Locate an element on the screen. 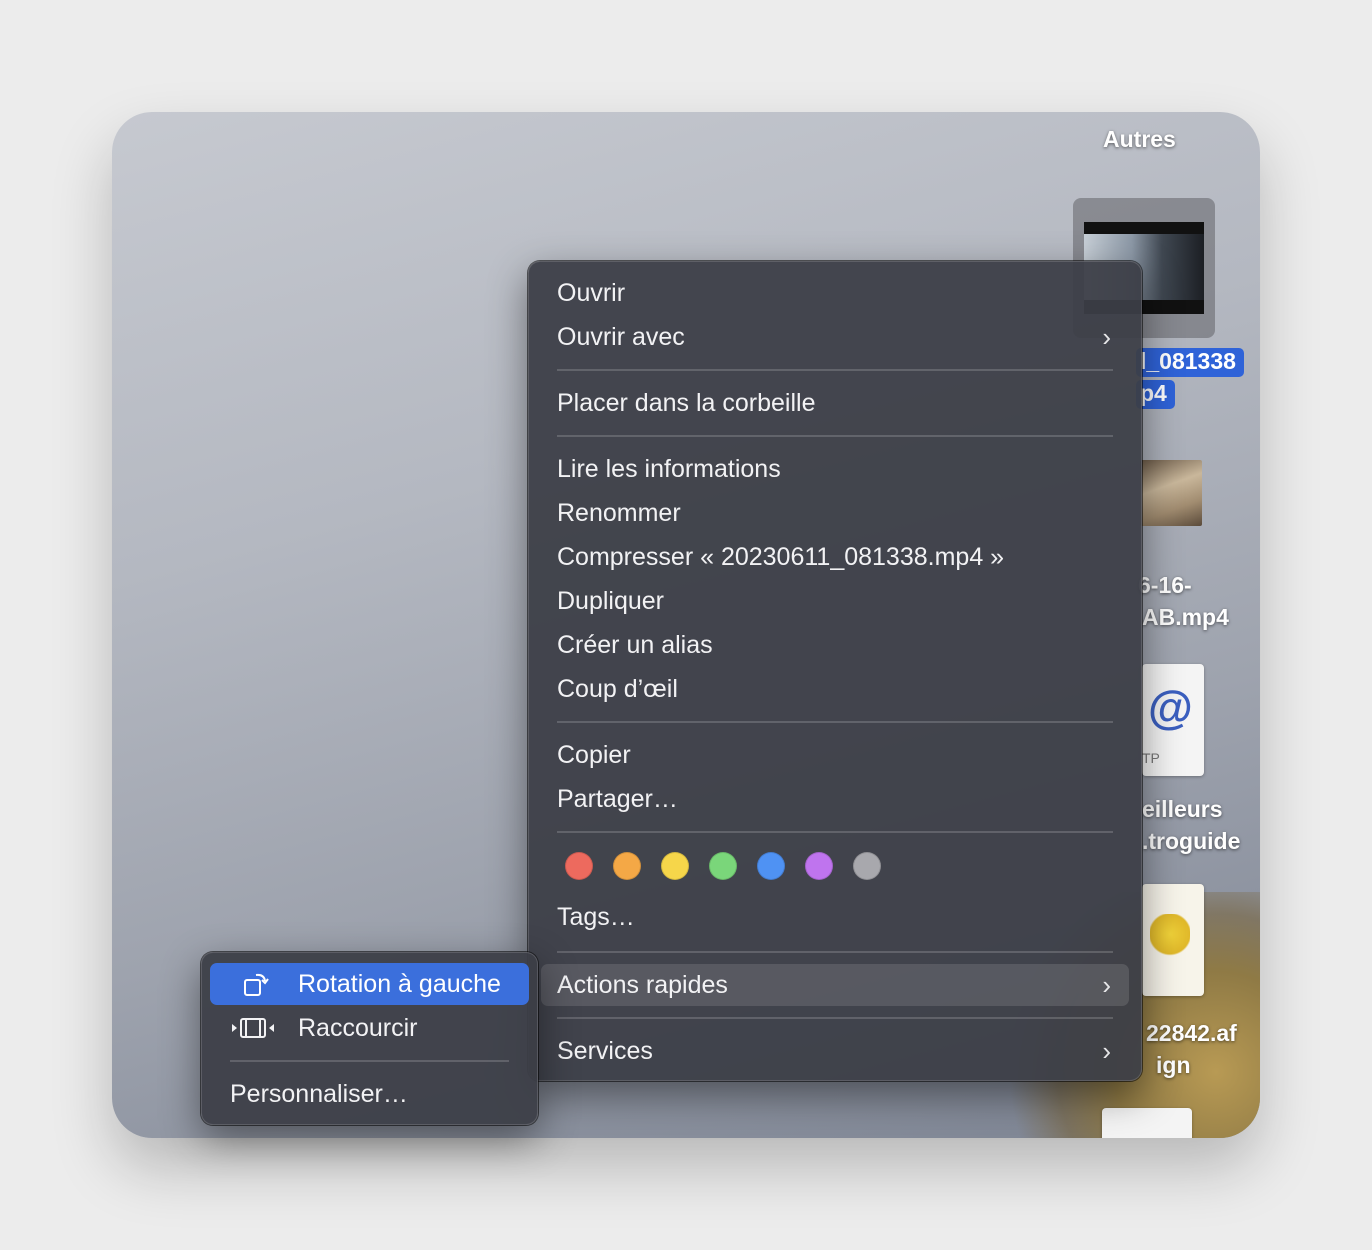 This screenshot has height=1250, width=1372. document-file-icon is located at coordinates (1173, 940).